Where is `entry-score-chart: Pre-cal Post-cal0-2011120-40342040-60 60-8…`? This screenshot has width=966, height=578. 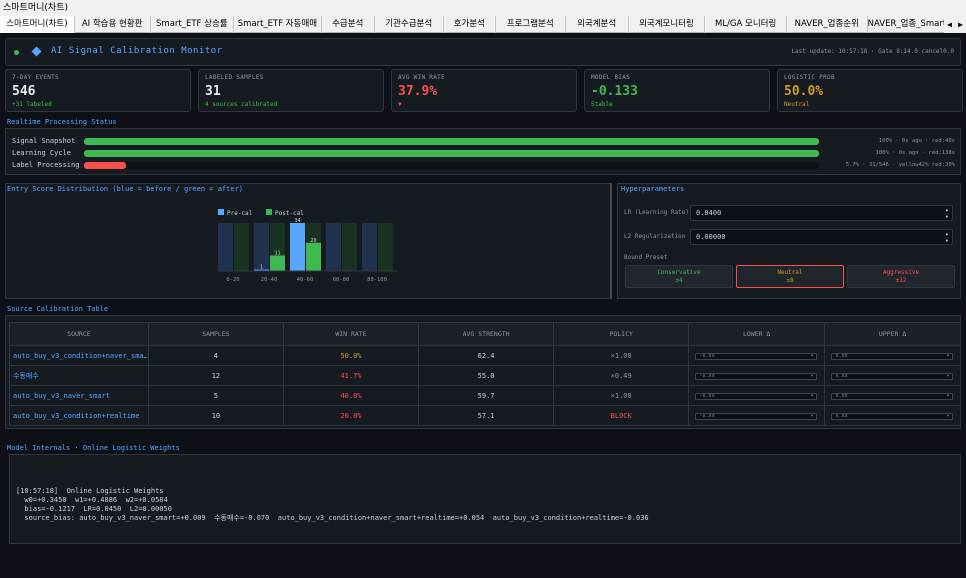 entry-score-chart: Pre-cal Post-cal0-2011120-40342040-60 60-8… is located at coordinates (308, 246).